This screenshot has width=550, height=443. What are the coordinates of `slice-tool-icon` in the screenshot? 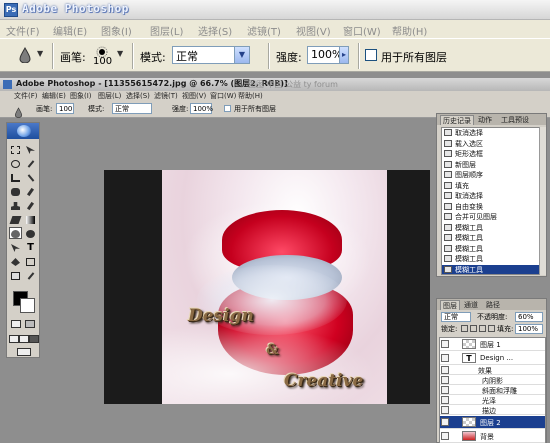 It's located at (30, 177).